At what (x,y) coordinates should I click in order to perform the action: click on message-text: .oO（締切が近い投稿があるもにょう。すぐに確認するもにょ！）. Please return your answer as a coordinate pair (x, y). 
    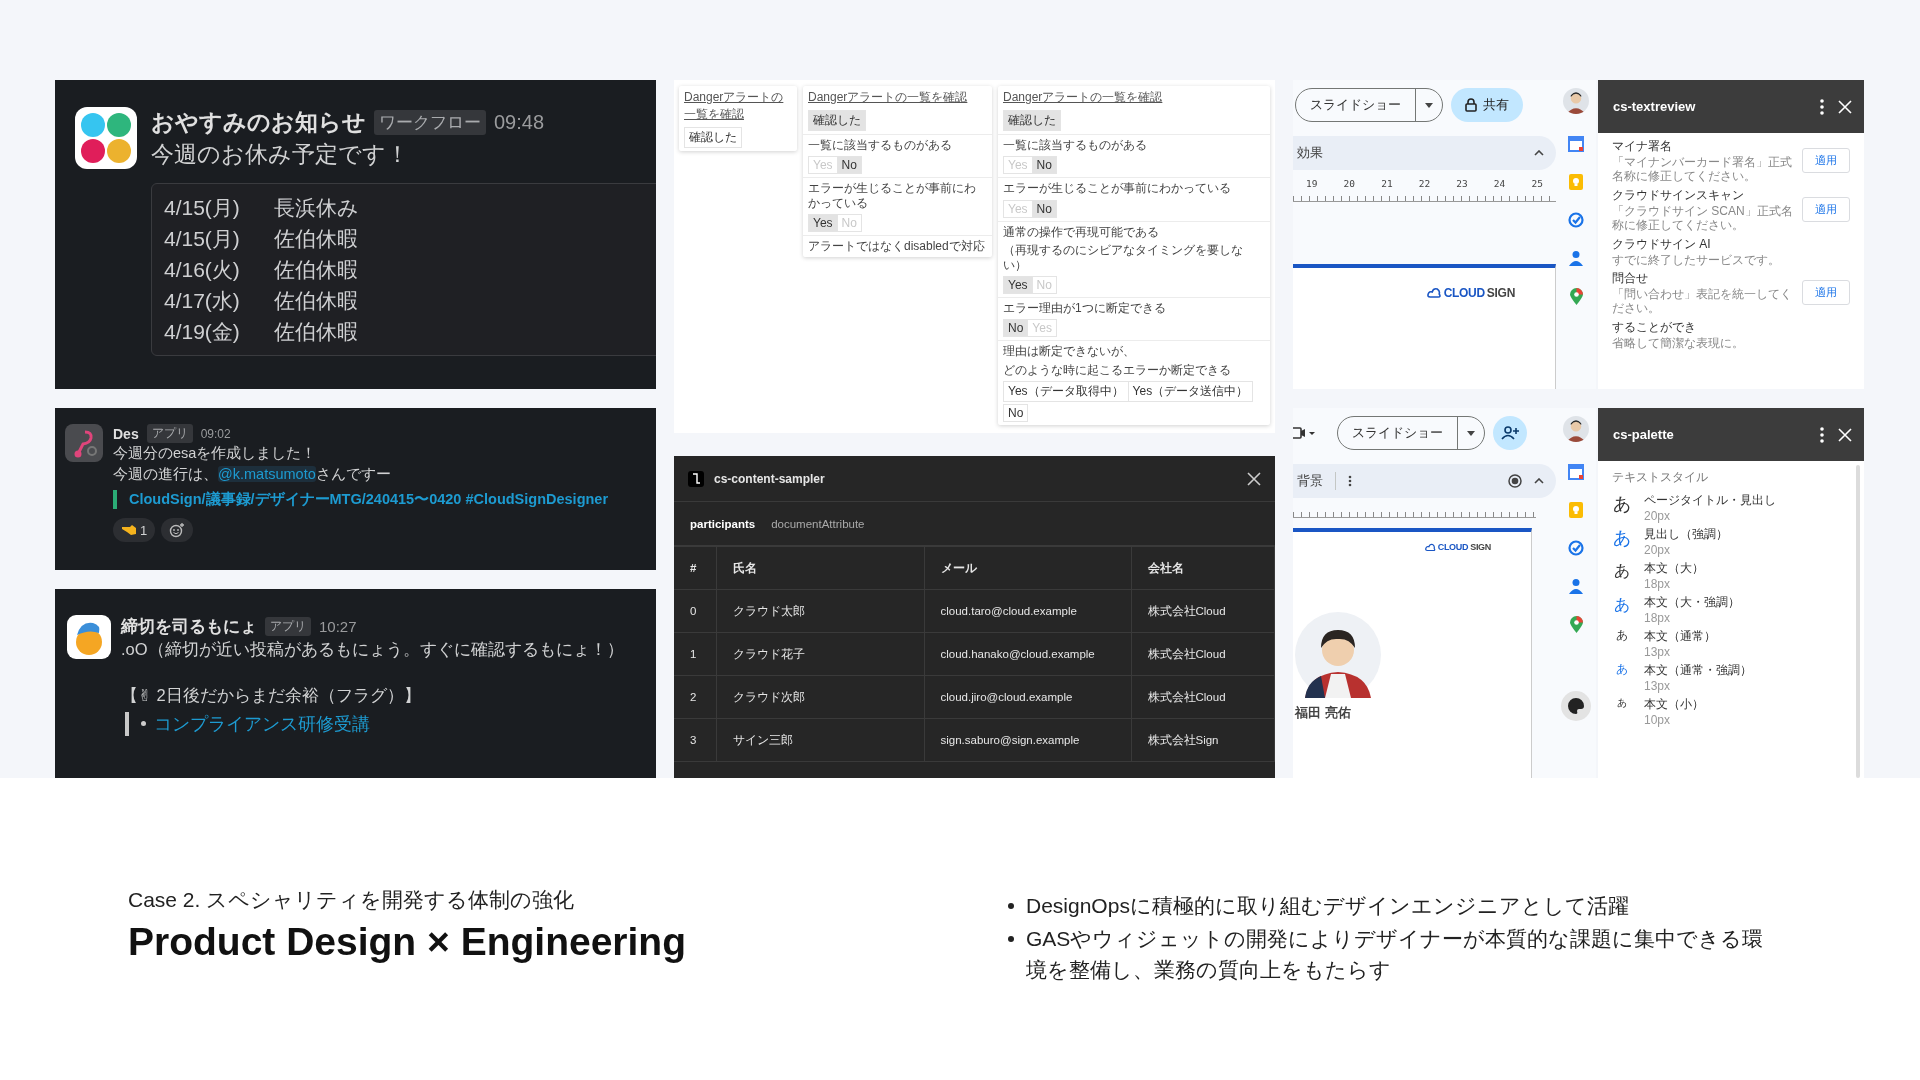
    Looking at the image, I should click on (373, 649).